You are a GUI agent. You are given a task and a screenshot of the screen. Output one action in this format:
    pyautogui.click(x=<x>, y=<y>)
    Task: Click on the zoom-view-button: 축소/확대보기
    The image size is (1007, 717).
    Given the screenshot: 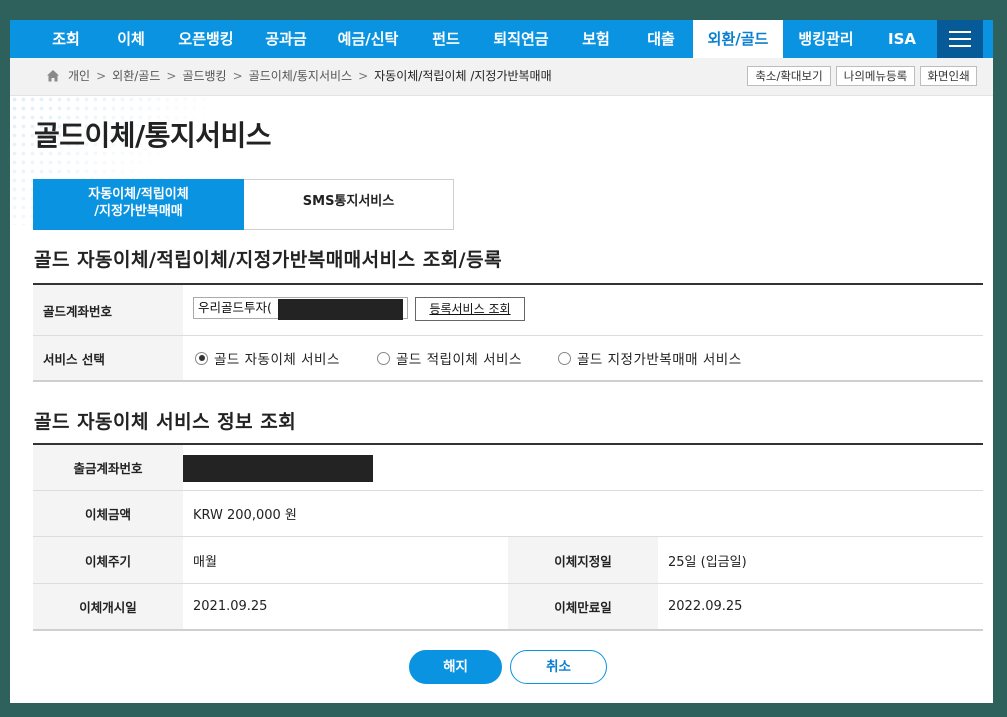 What is the action you would take?
    pyautogui.click(x=789, y=76)
    